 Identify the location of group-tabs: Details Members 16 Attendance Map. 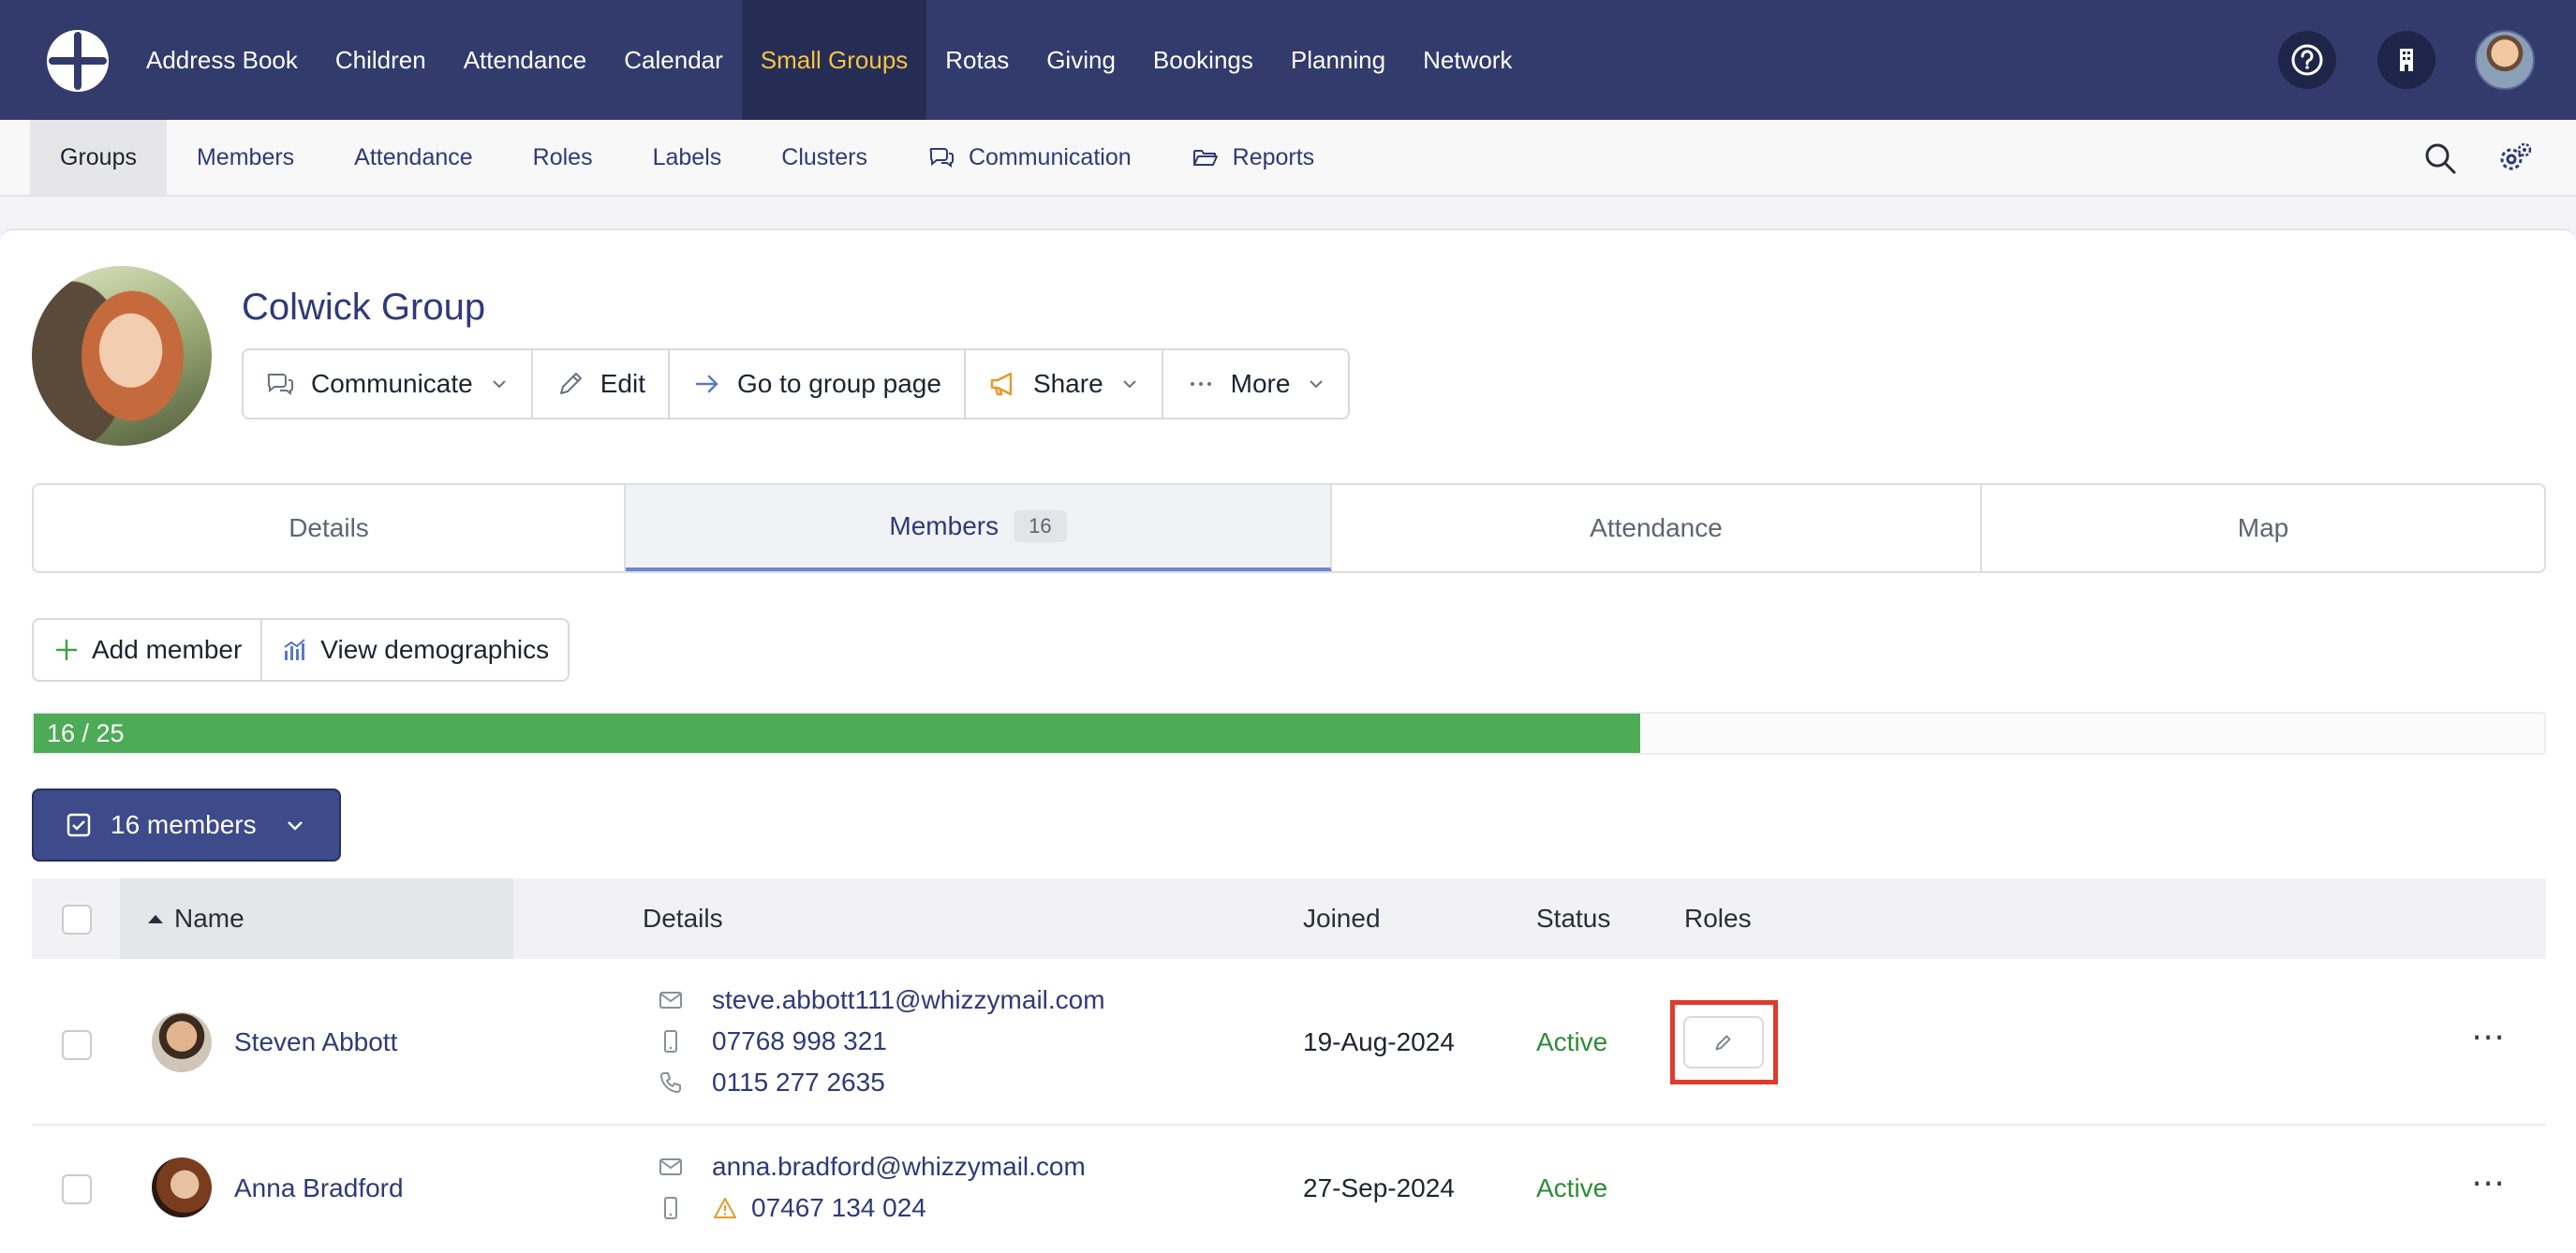
(1289, 528).